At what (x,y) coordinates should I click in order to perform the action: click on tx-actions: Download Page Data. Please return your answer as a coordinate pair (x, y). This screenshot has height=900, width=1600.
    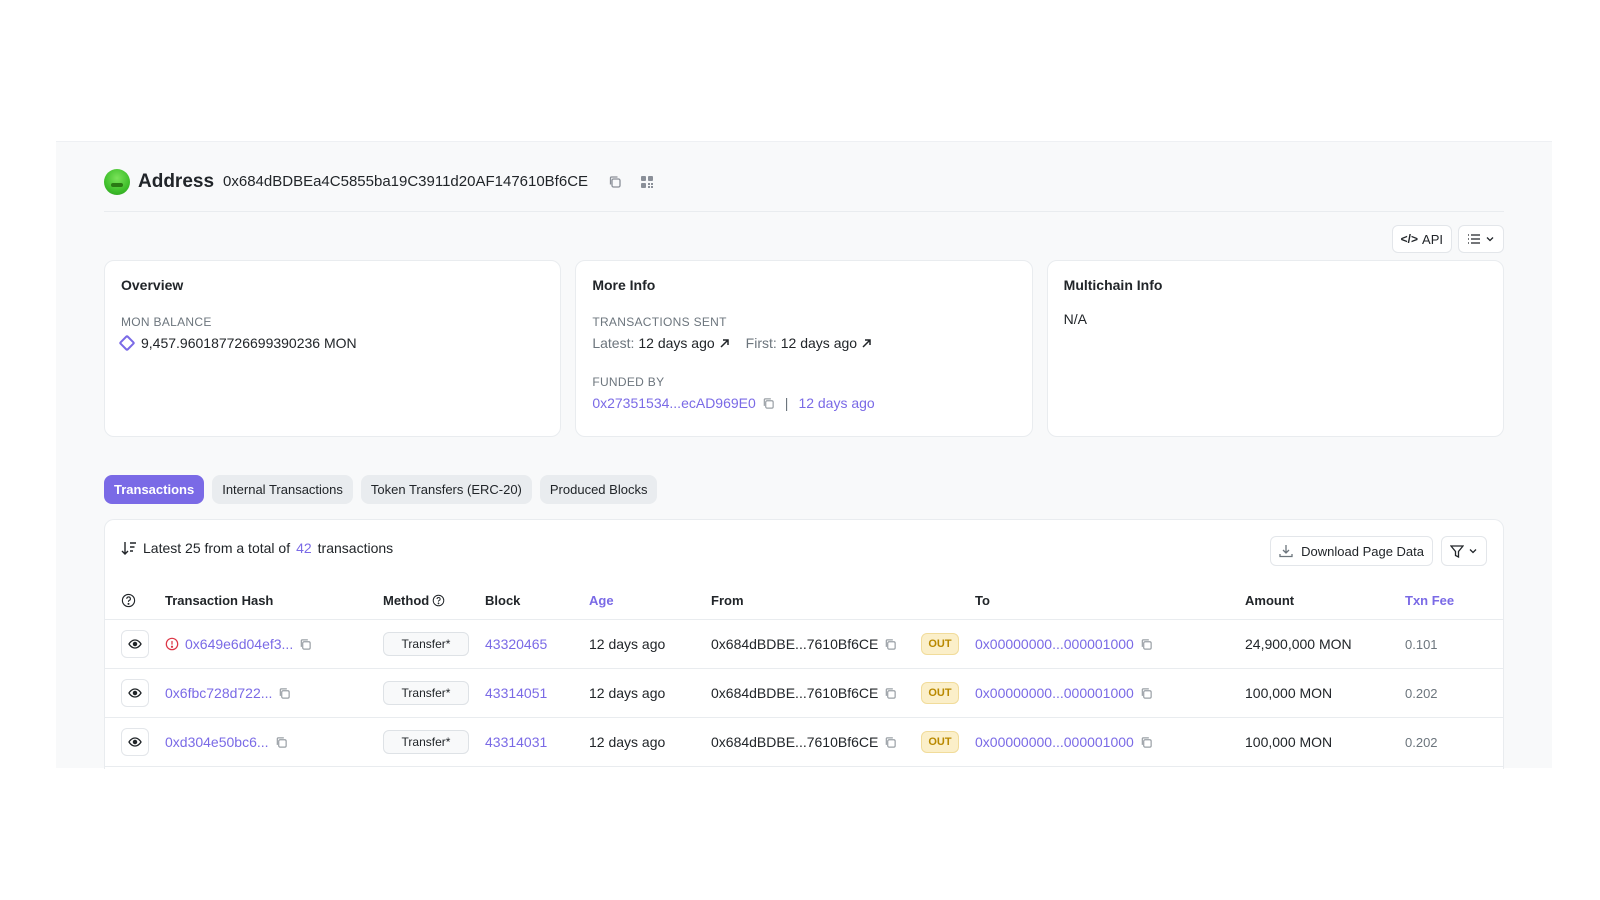
    Looking at the image, I should click on (1378, 551).